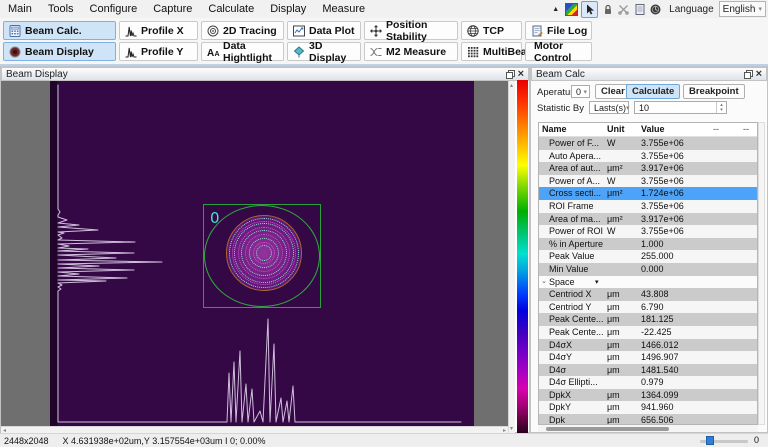 The width and height of the screenshot is (768, 447). What do you see at coordinates (609, 107) in the screenshot?
I see `statistic-mode-select: Lasts(s) ▾` at bounding box center [609, 107].